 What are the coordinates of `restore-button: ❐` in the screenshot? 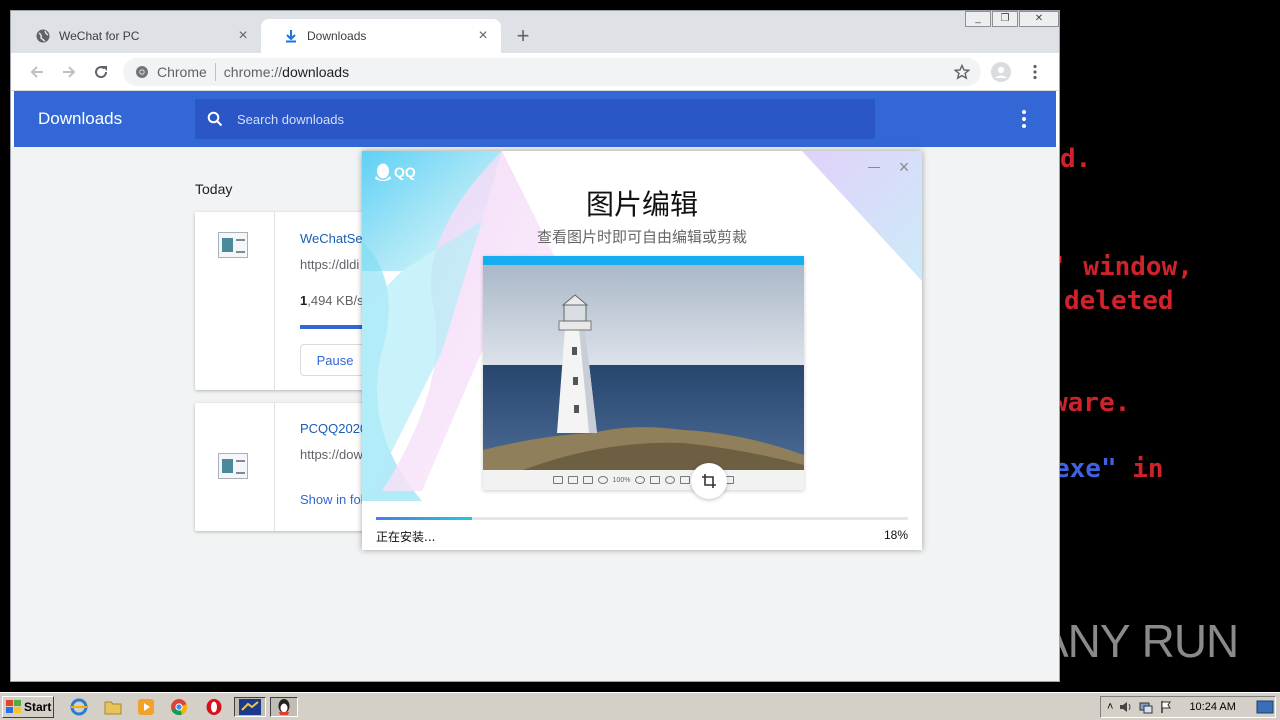 It's located at (1005, 19).